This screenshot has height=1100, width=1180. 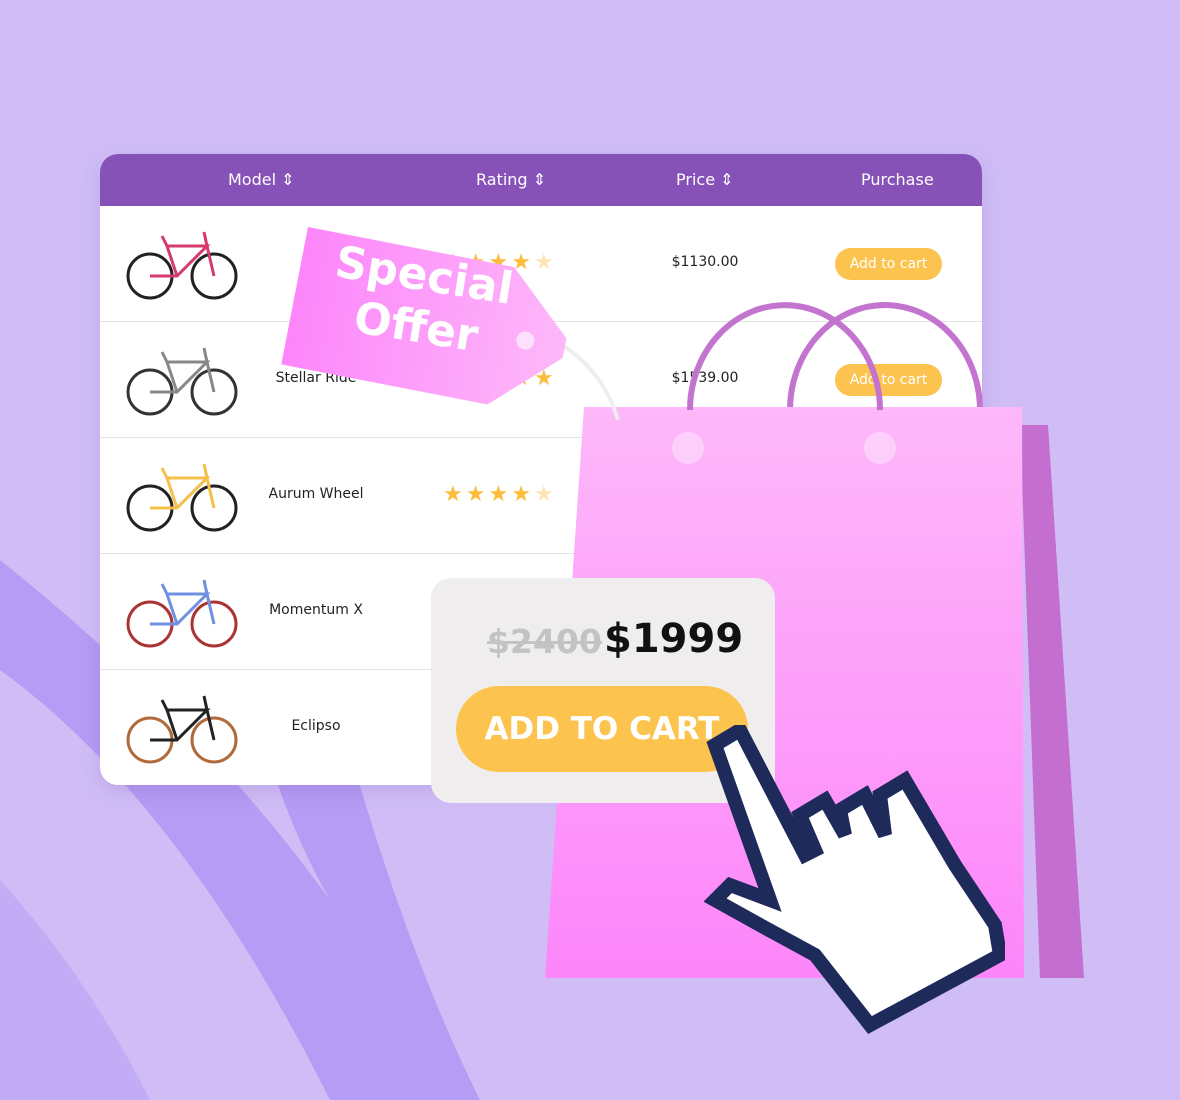 I want to click on old-price: $2400, so click(x=544, y=641).